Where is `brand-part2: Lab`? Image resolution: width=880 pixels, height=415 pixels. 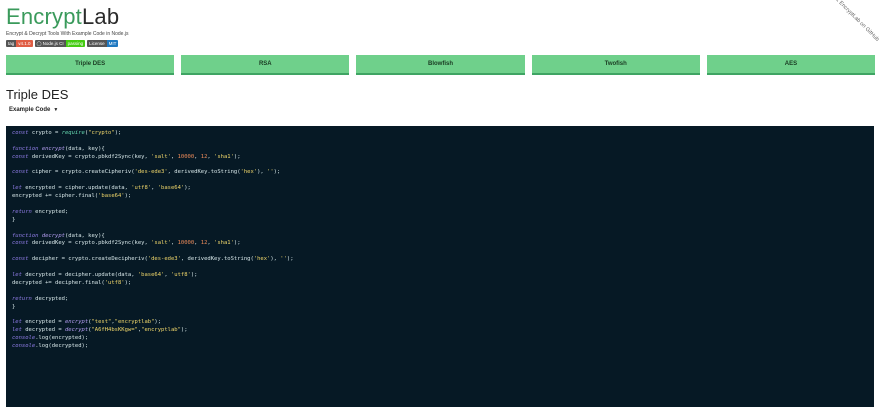
brand-part2: Lab is located at coordinates (100, 16).